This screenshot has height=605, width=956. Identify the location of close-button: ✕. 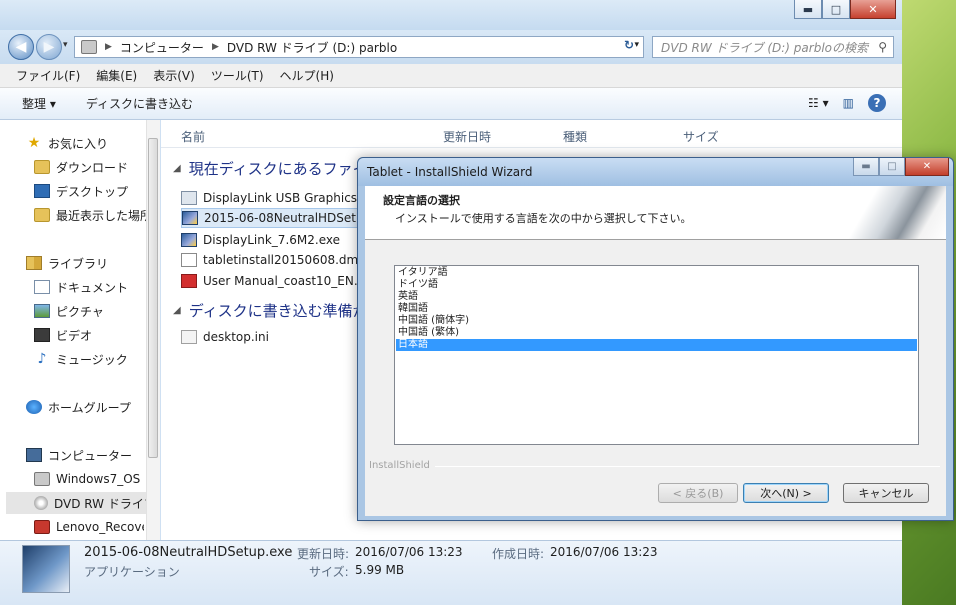
(873, 9).